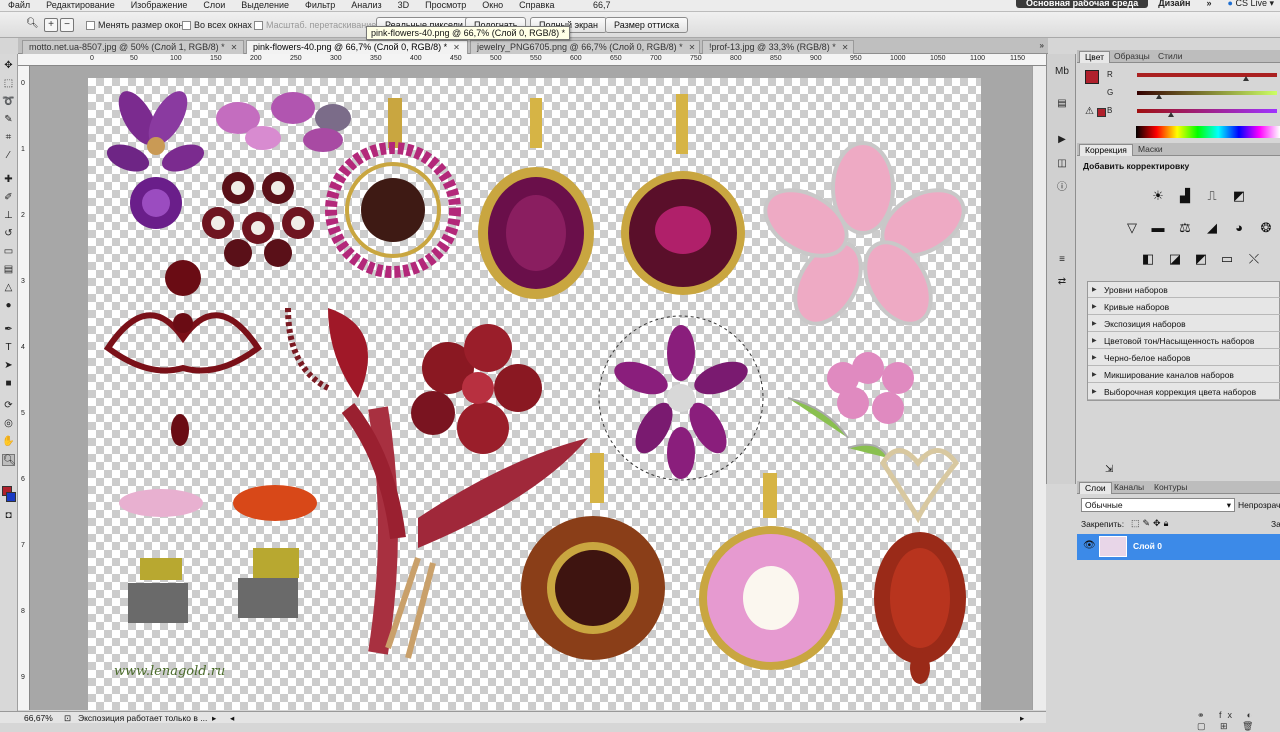 The image size is (1280, 732). I want to click on gamut-warning-icon: ⚠, so click(1089, 111).